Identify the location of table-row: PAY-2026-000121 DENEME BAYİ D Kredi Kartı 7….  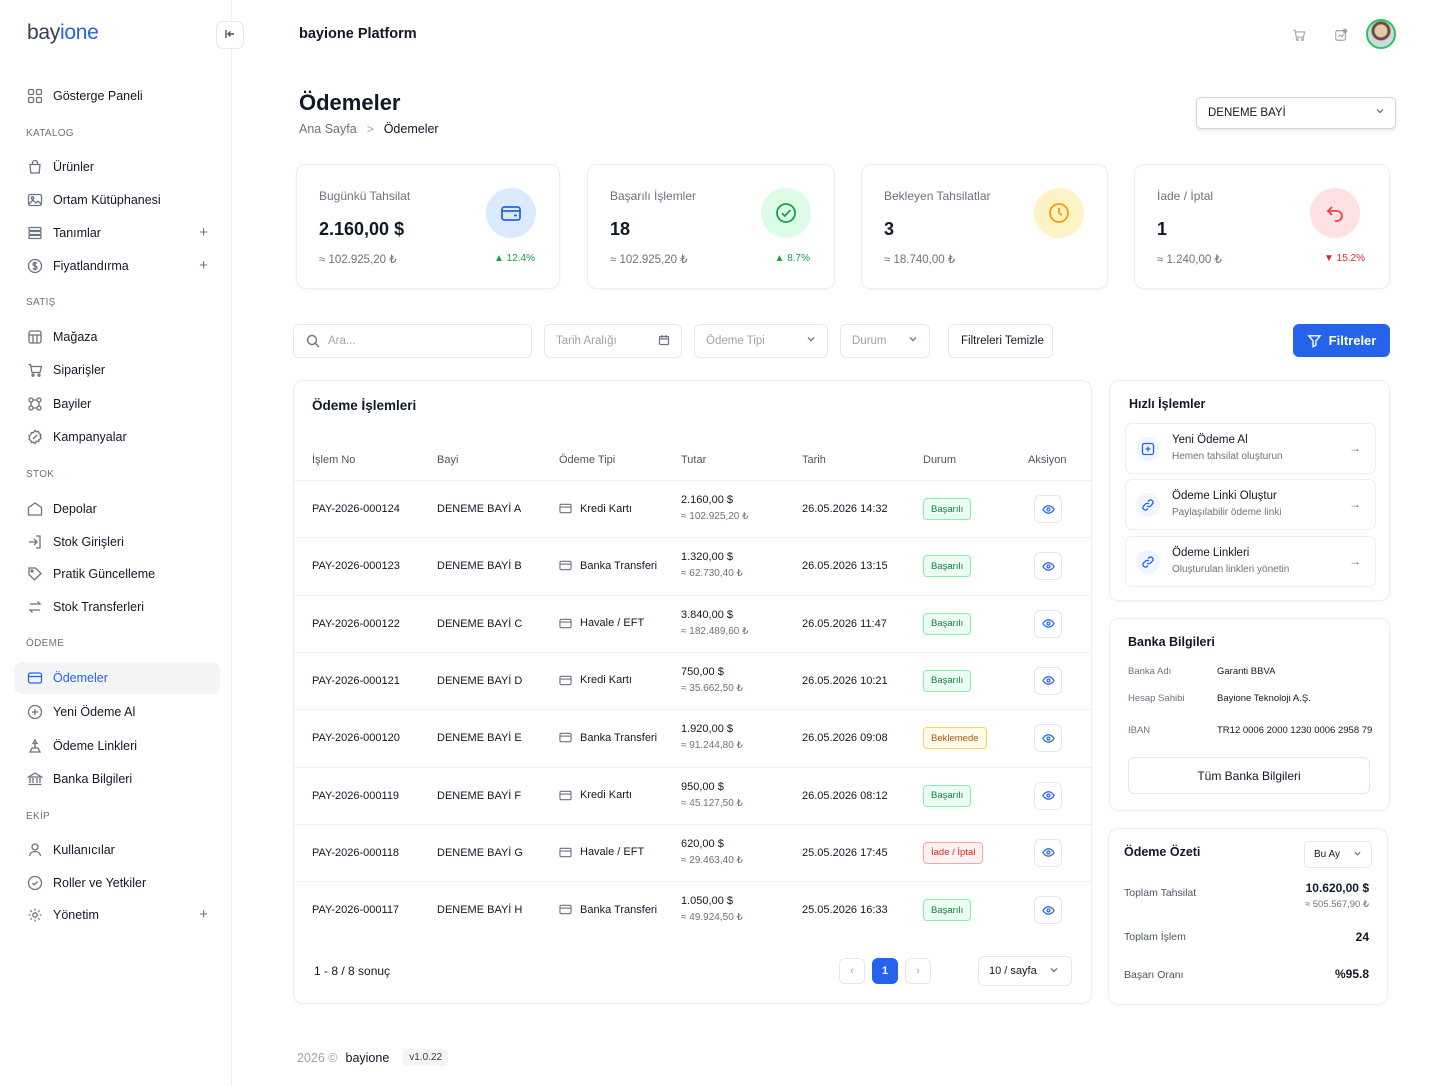
(692, 680).